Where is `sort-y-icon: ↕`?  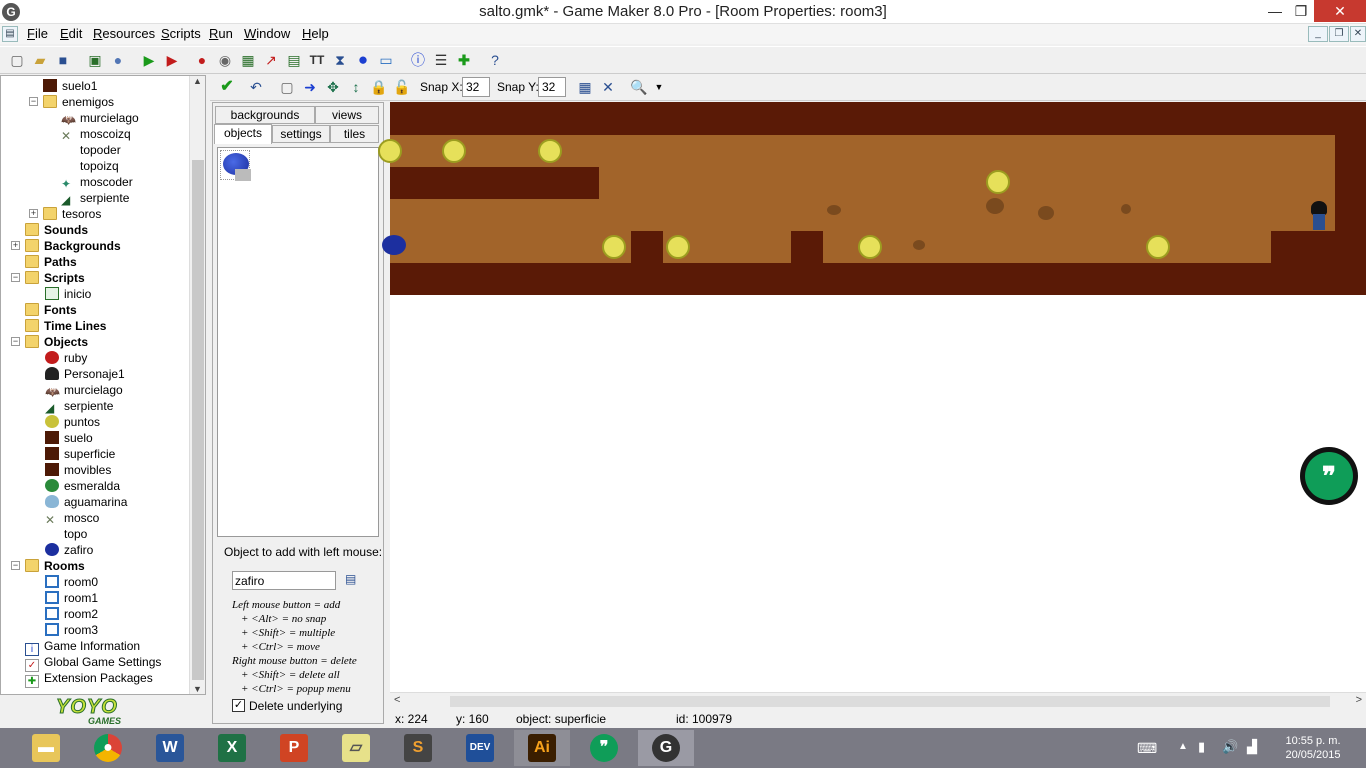
sort-y-icon: ↕ is located at coordinates (356, 87).